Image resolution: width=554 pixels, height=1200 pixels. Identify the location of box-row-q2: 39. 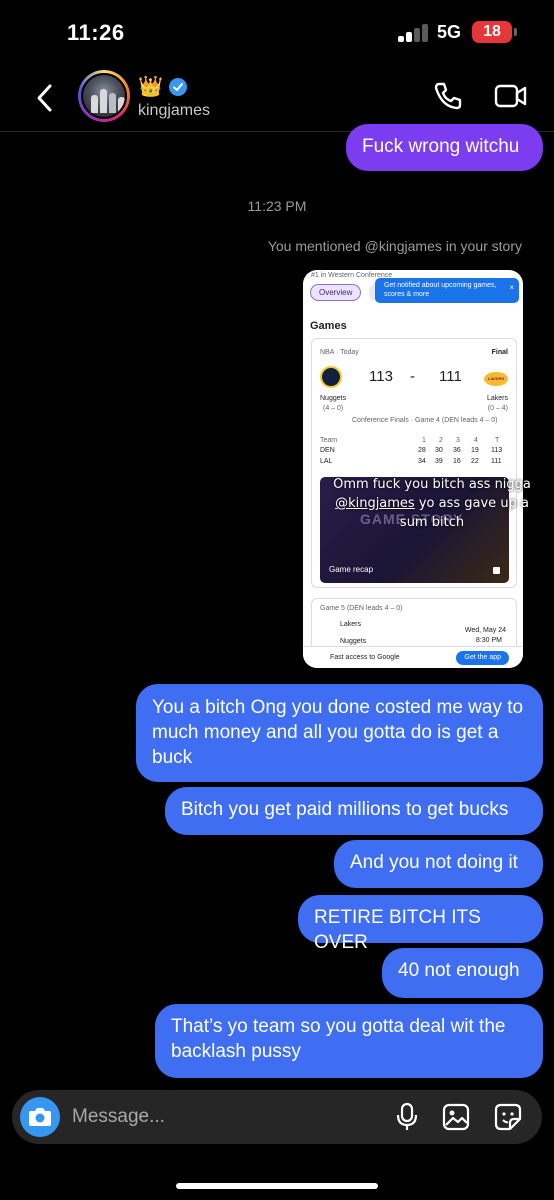
(439, 461).